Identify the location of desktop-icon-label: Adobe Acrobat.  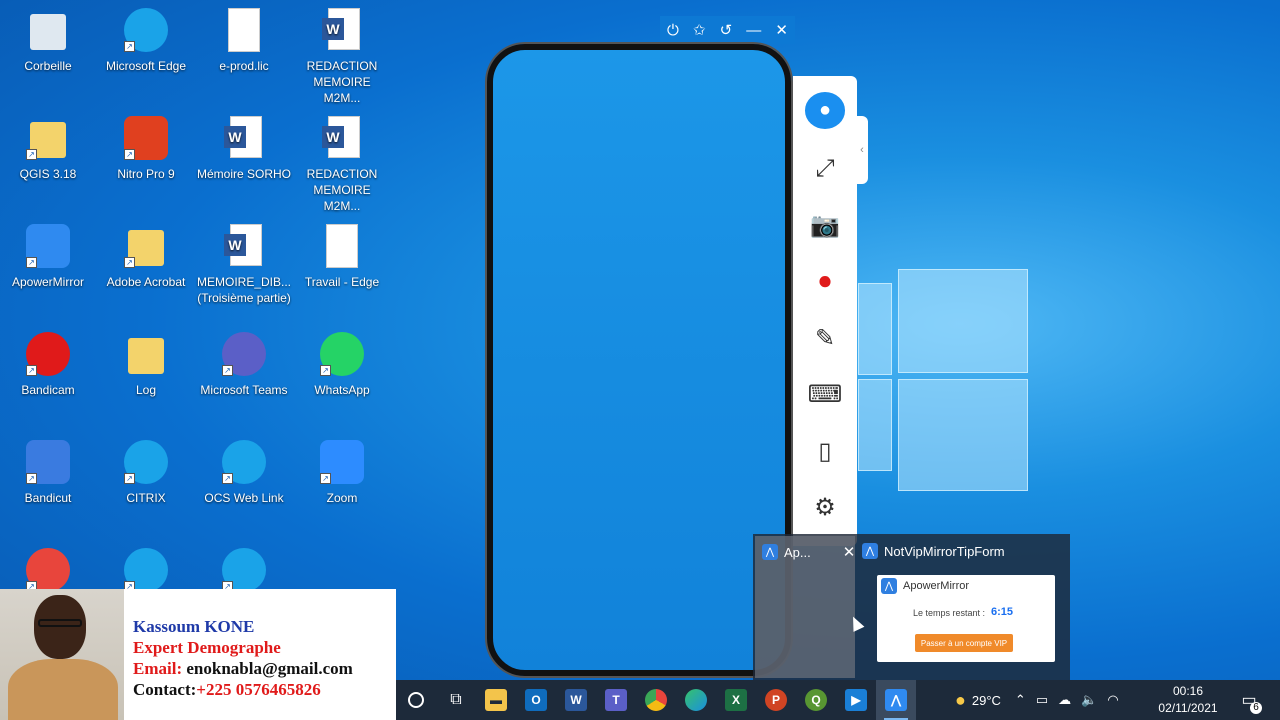
(146, 282).